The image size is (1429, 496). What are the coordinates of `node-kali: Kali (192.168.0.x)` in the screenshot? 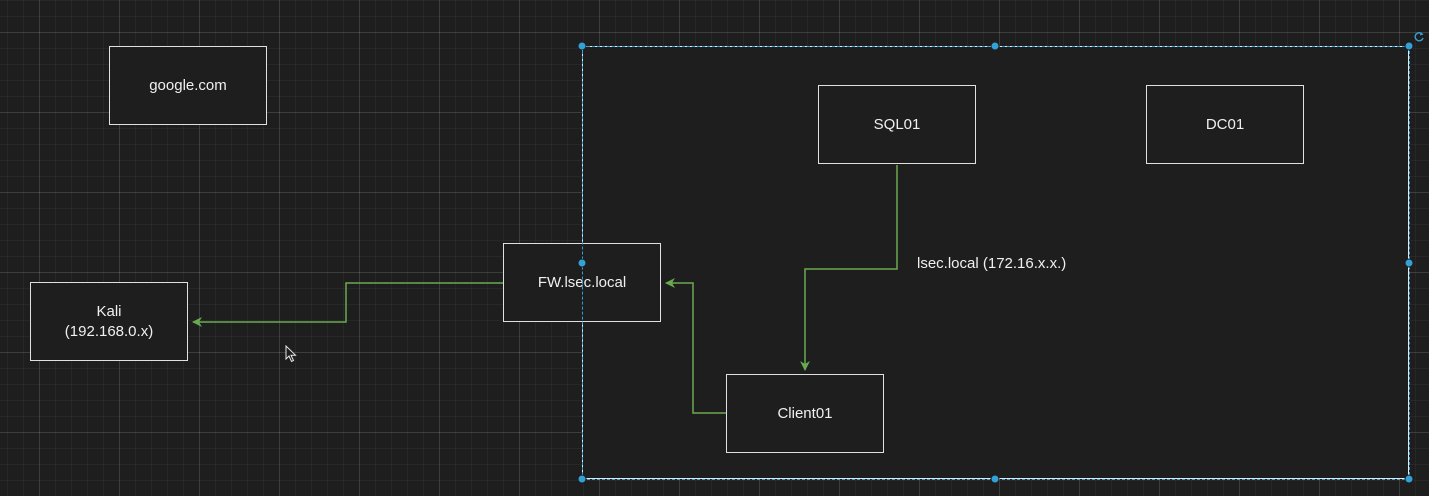 It's located at (109, 321).